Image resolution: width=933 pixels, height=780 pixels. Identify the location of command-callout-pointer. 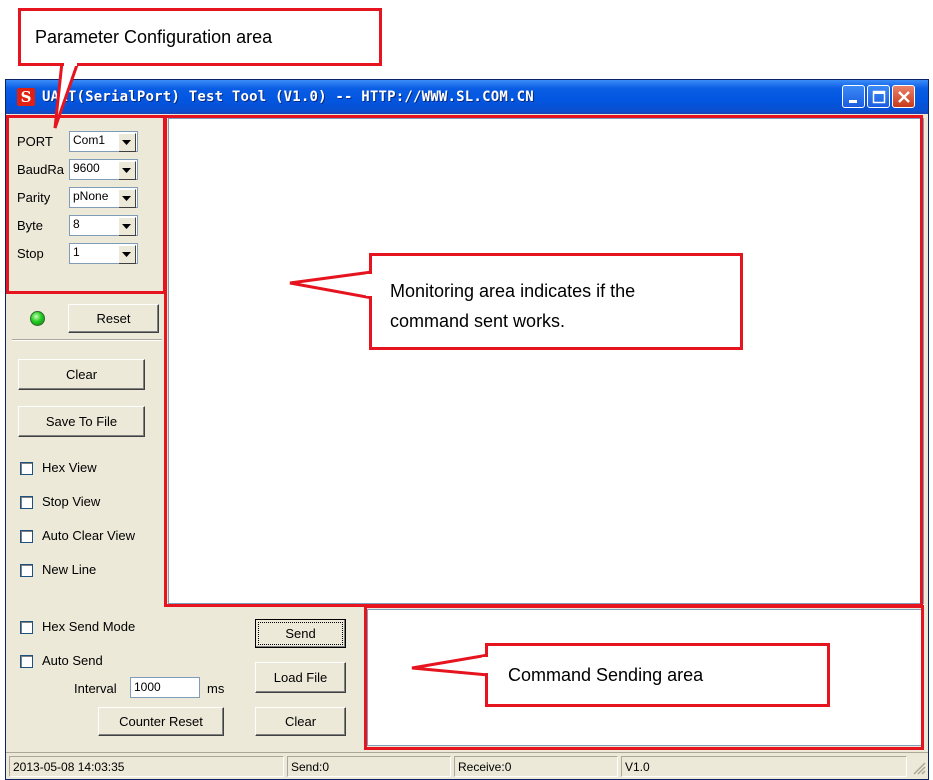
(450, 665).